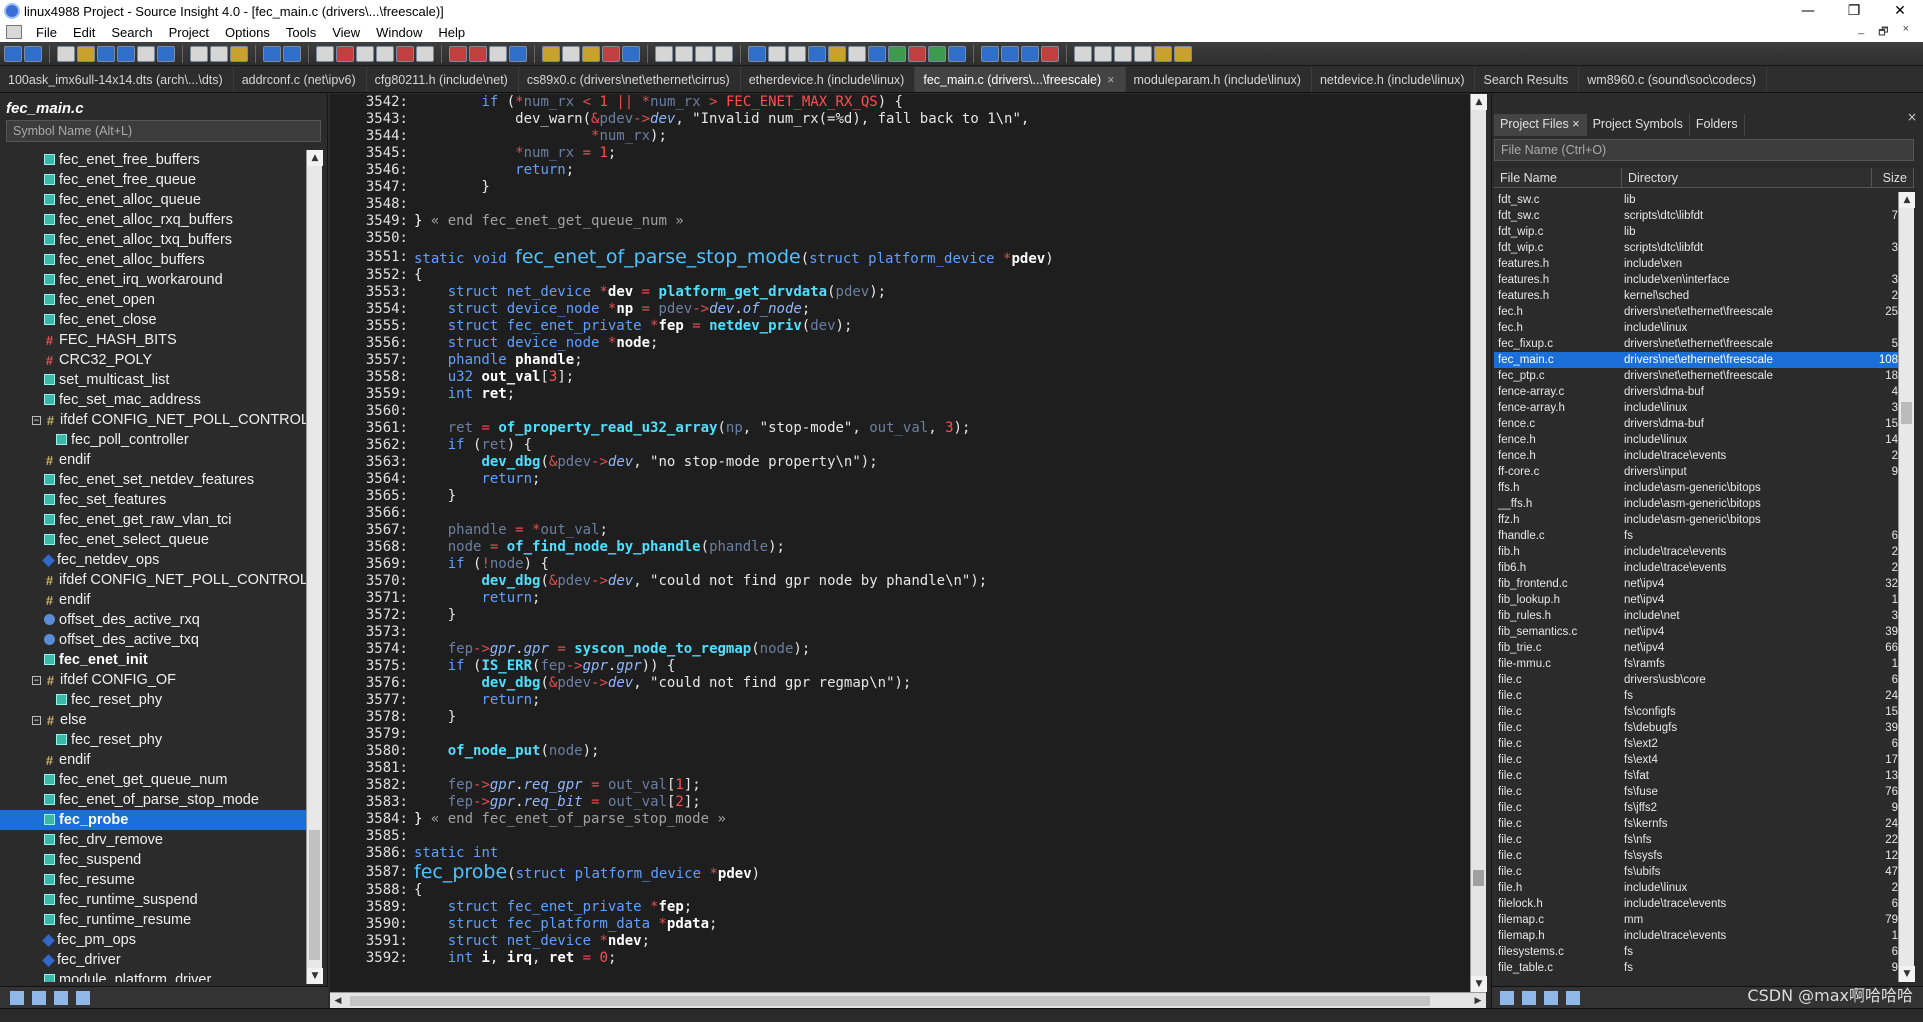  What do you see at coordinates (890, 479) in the screenshot?
I see `code-line: 3564: return;` at bounding box center [890, 479].